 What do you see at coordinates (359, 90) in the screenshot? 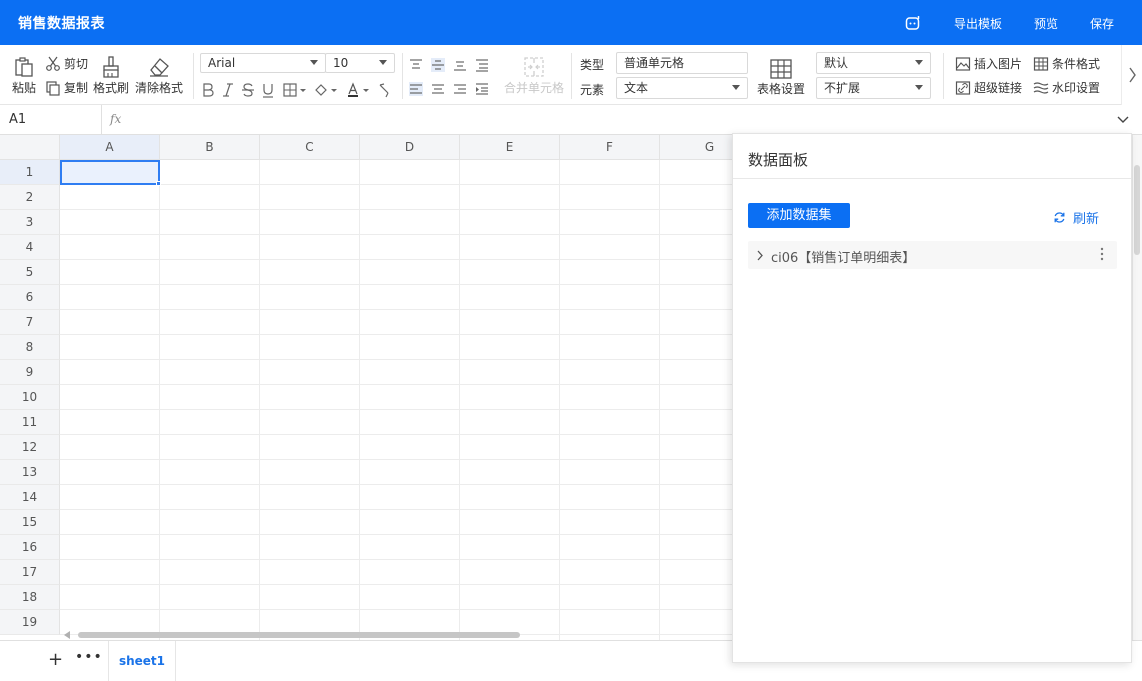
I see `font-color-icon` at bounding box center [359, 90].